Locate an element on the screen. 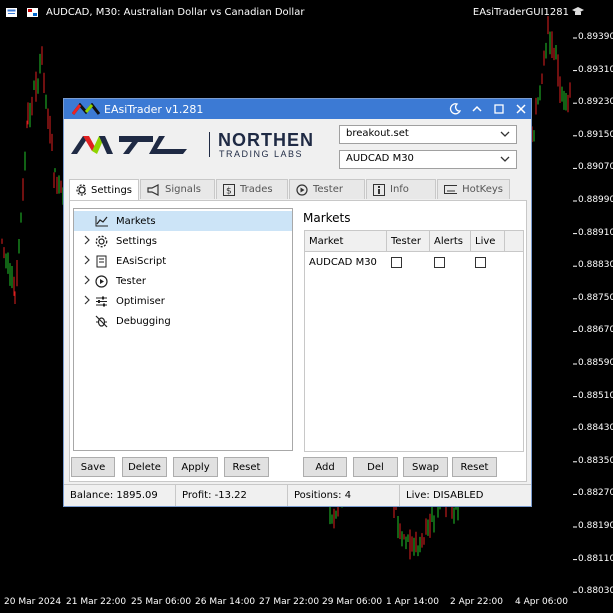 The image size is (613, 613). live-cell is located at coordinates (488, 262).